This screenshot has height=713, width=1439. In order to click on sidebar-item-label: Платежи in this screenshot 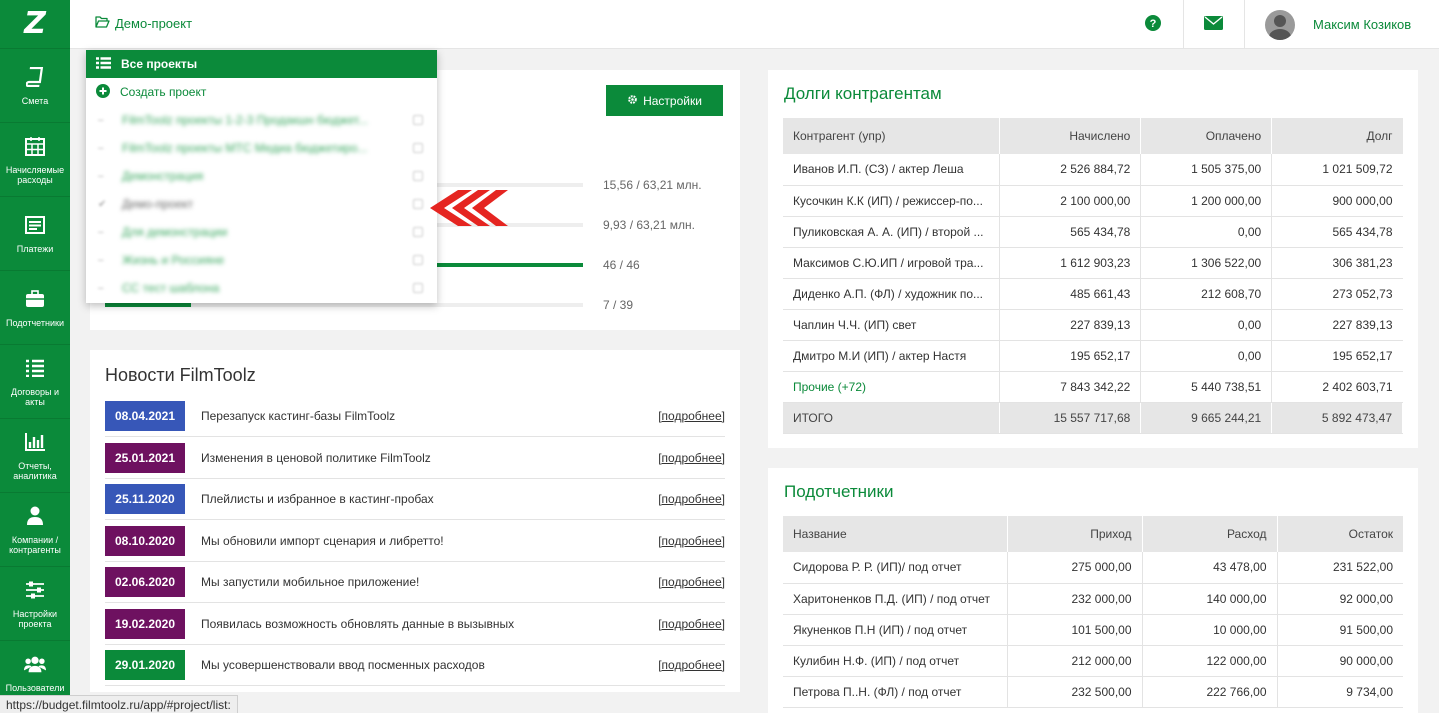, I will do `click(35, 248)`.